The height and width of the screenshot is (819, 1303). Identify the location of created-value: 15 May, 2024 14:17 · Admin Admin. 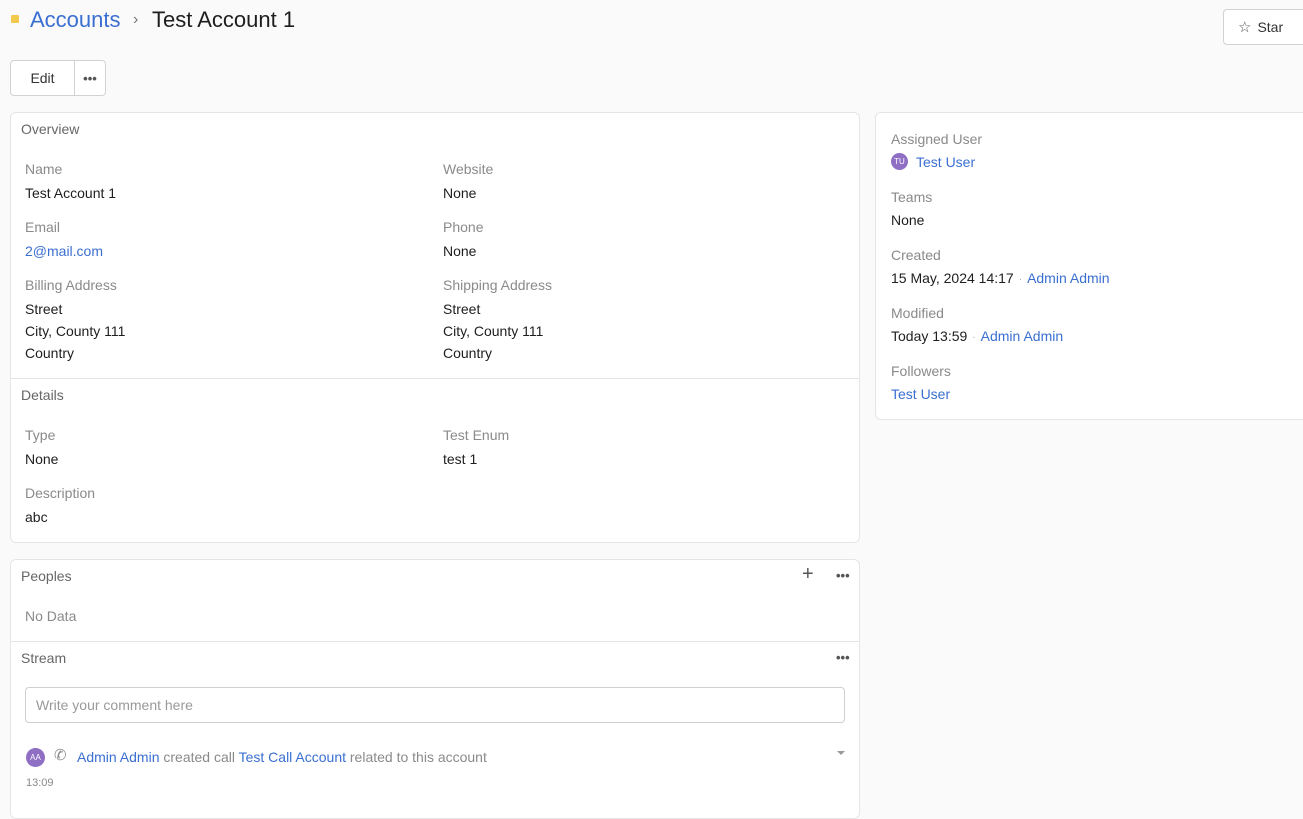
(1000, 279).